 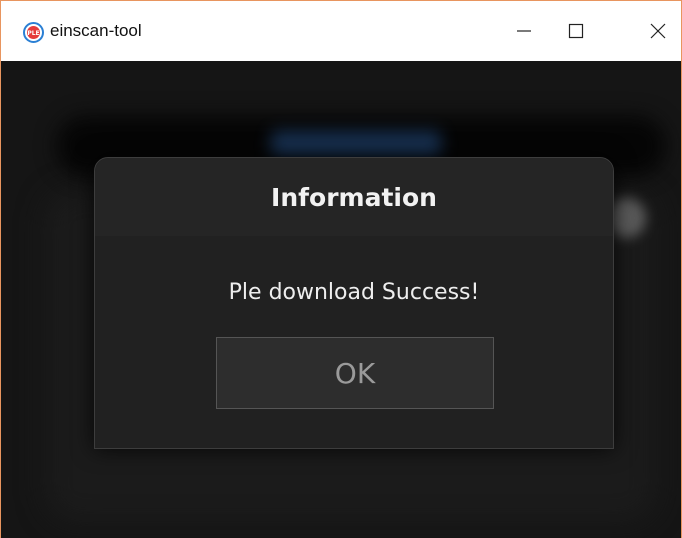 I want to click on dialog-header: Information, so click(x=354, y=197).